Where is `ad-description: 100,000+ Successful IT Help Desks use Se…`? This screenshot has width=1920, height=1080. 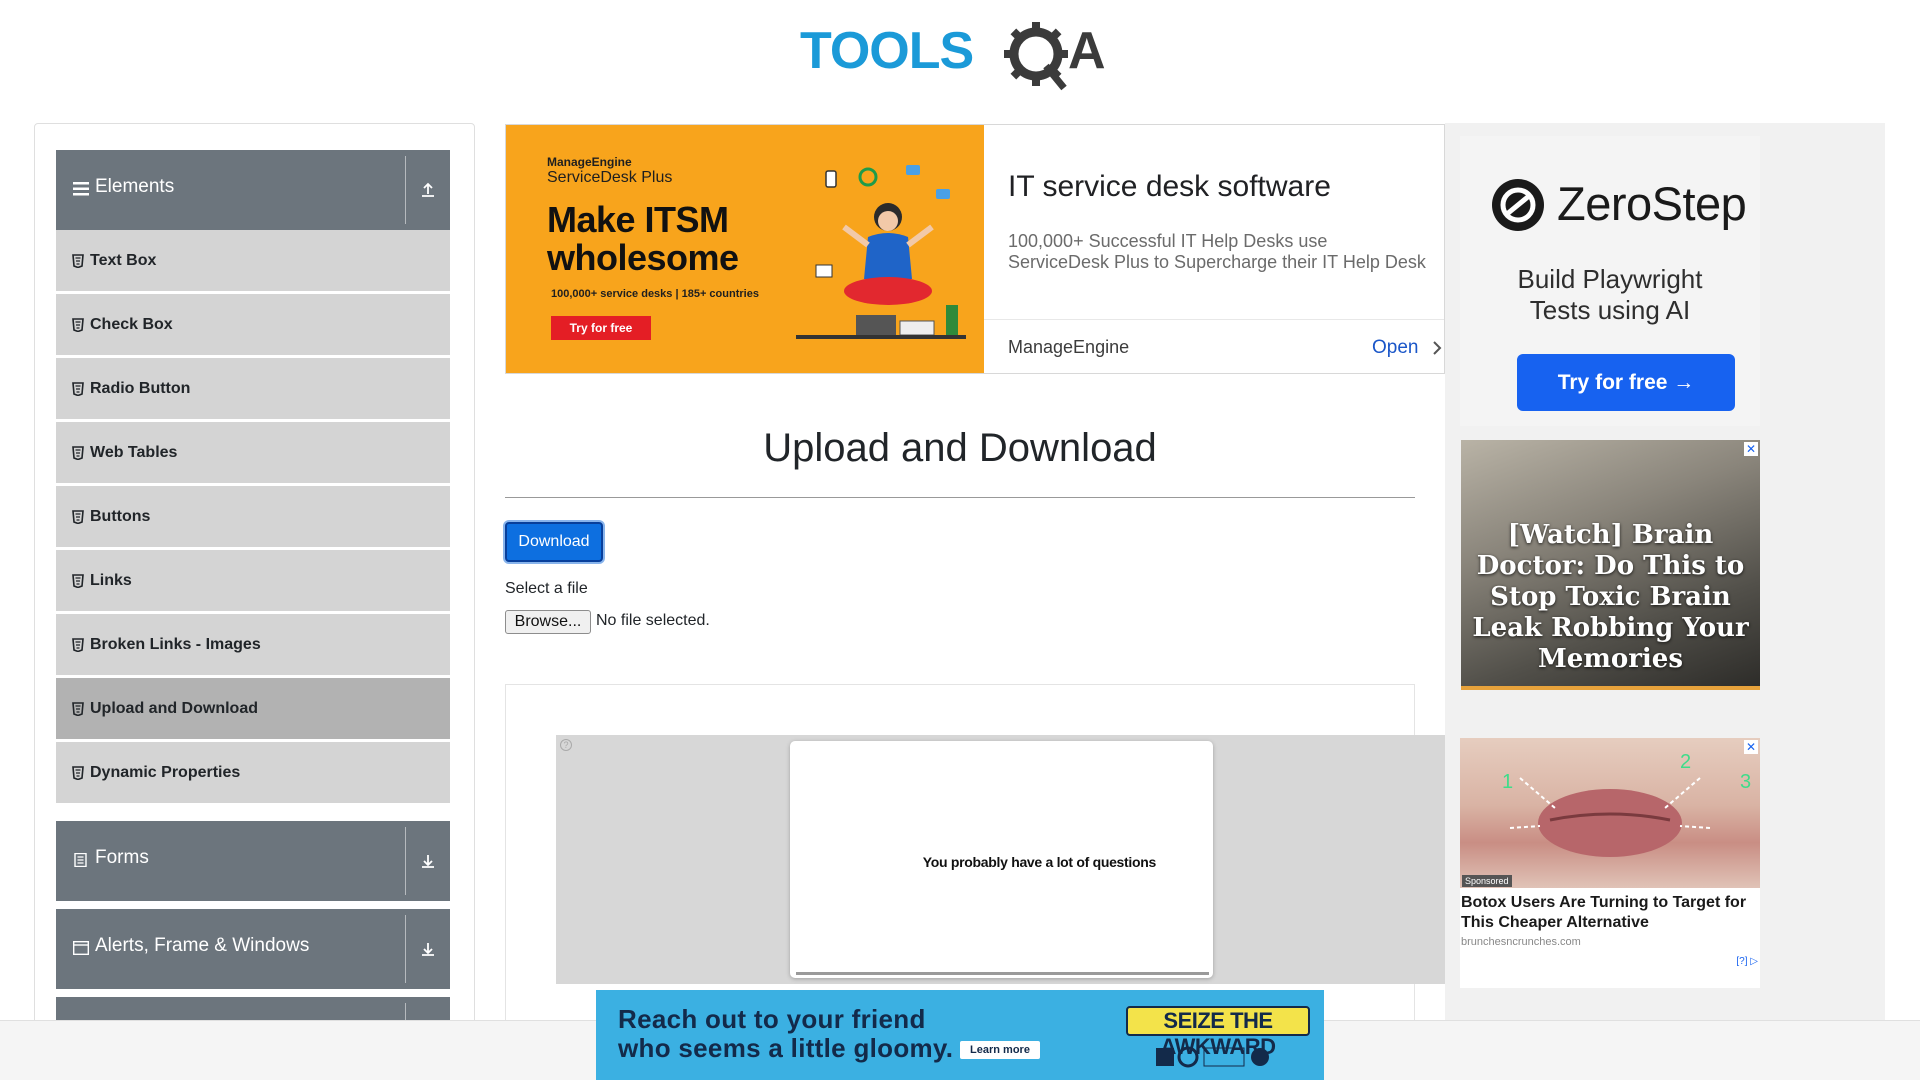 ad-description: 100,000+ Successful IT Help Desks use Se… is located at coordinates (1217, 251).